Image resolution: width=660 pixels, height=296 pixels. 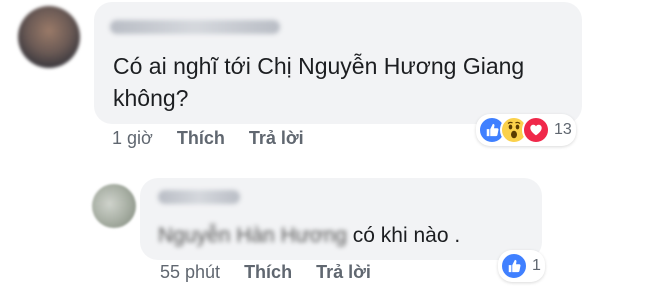 What do you see at coordinates (276, 138) in the screenshot?
I see `reply-button: Trả lời` at bounding box center [276, 138].